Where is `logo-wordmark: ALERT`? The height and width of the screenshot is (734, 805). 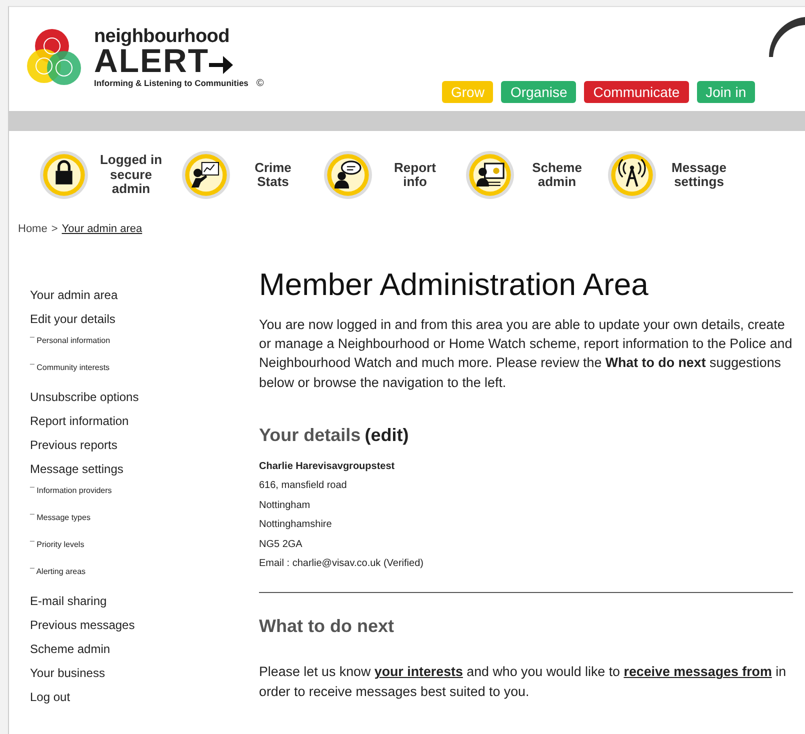
logo-wordmark: ALERT is located at coordinates (151, 61).